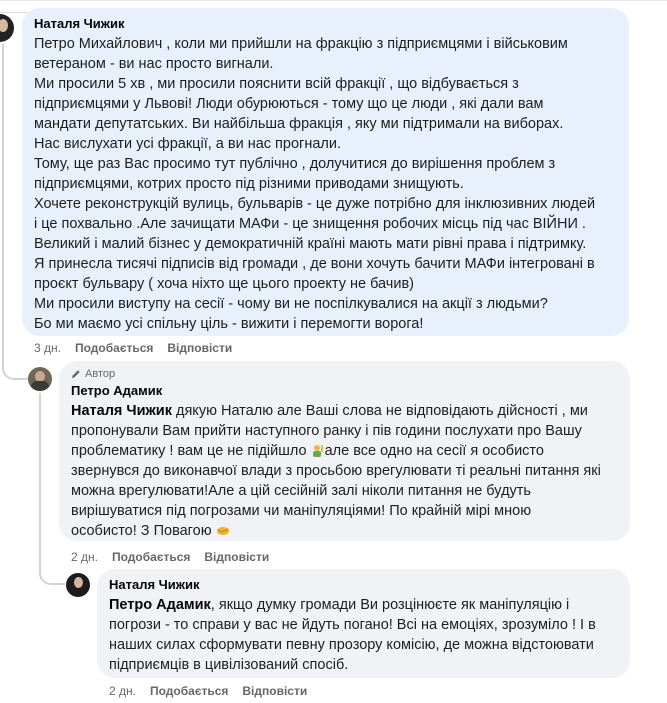 The width and height of the screenshot is (667, 703). What do you see at coordinates (191, 451) in the screenshot?
I see `comment-line: проблематику ! вам це не підійшло` at bounding box center [191, 451].